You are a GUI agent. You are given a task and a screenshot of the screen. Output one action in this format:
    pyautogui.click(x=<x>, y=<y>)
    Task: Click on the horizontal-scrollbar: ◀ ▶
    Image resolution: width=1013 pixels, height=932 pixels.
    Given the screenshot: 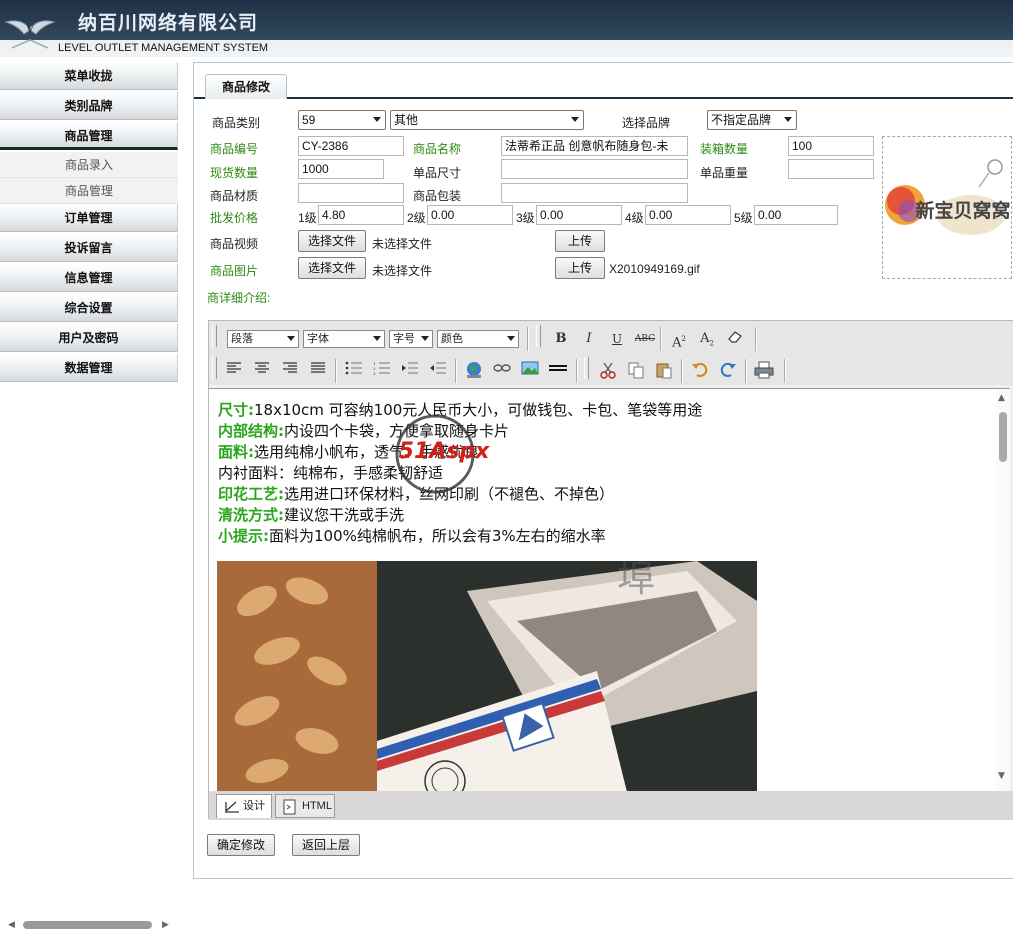 What is the action you would take?
    pyautogui.click(x=89, y=925)
    